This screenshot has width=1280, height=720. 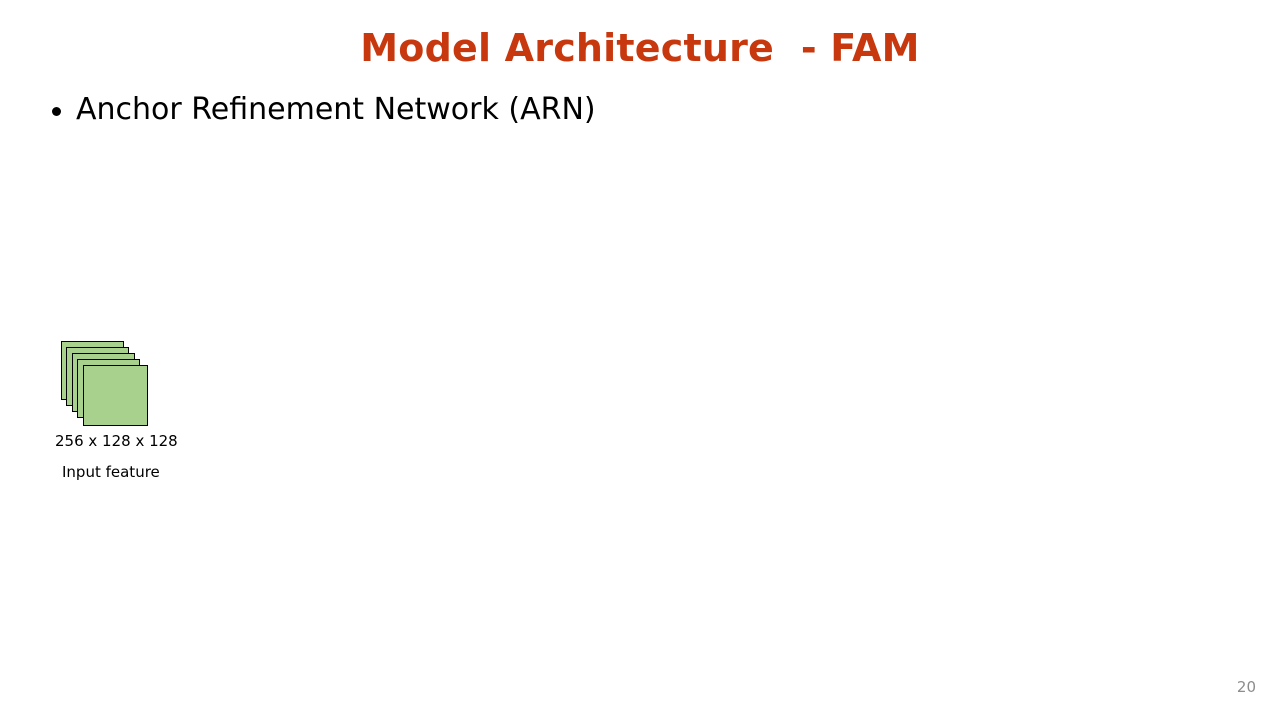 What do you see at coordinates (1246, 687) in the screenshot?
I see `page-number: 20` at bounding box center [1246, 687].